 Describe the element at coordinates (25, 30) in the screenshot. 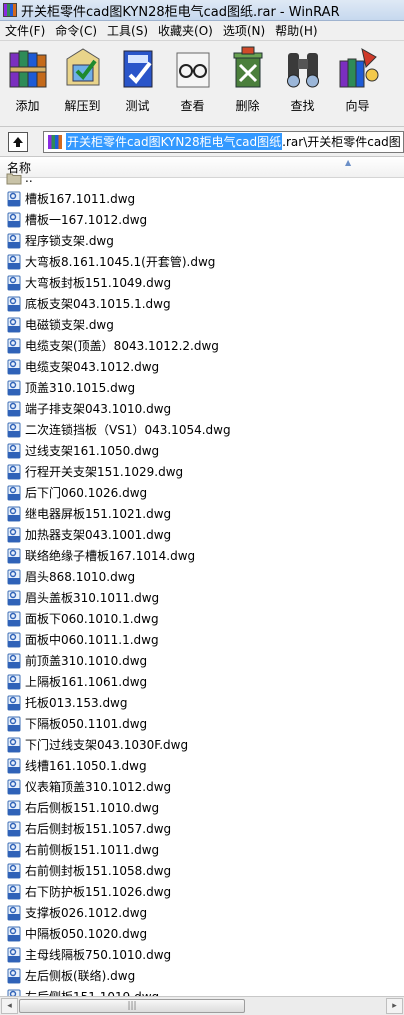

I see `menu-file: 文件(F)` at that location.